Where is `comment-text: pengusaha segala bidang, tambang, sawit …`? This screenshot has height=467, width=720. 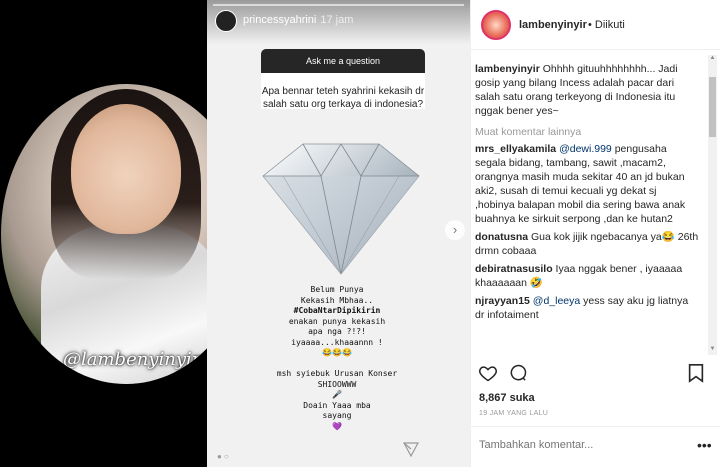
comment-text: pengusaha segala bidang, tambang, sawit … is located at coordinates (580, 184).